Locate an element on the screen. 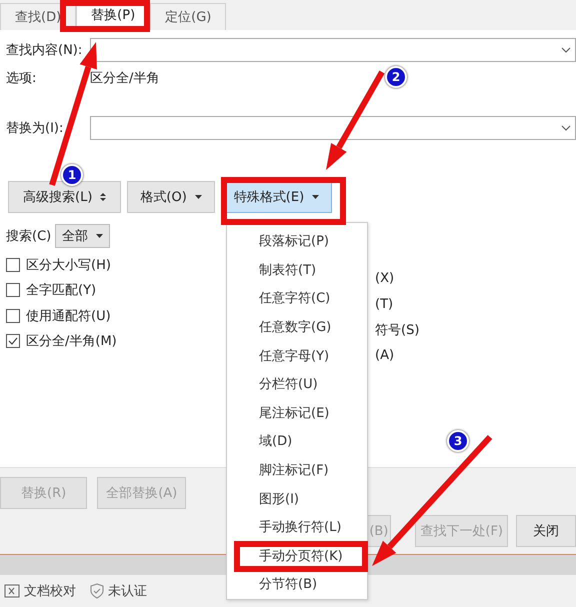 This screenshot has height=607, width=576. options-label: 选项: is located at coordinates (22, 78).